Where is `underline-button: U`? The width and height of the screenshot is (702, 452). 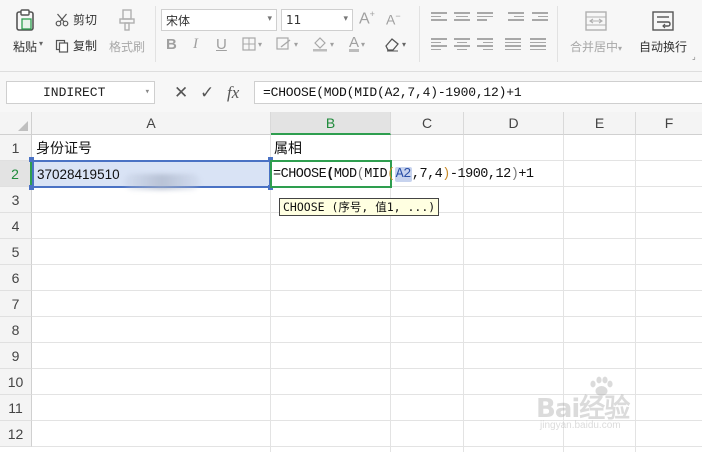 underline-button: U is located at coordinates (221, 44).